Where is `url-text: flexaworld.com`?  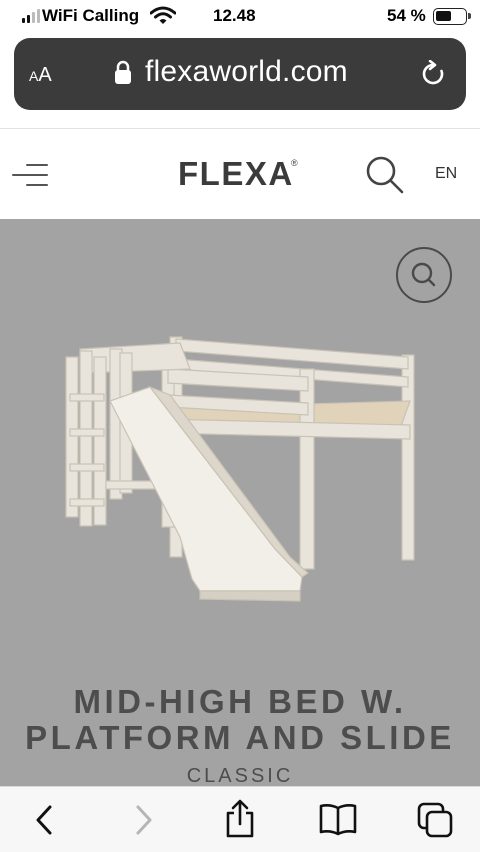 url-text: flexaworld.com is located at coordinates (246, 72).